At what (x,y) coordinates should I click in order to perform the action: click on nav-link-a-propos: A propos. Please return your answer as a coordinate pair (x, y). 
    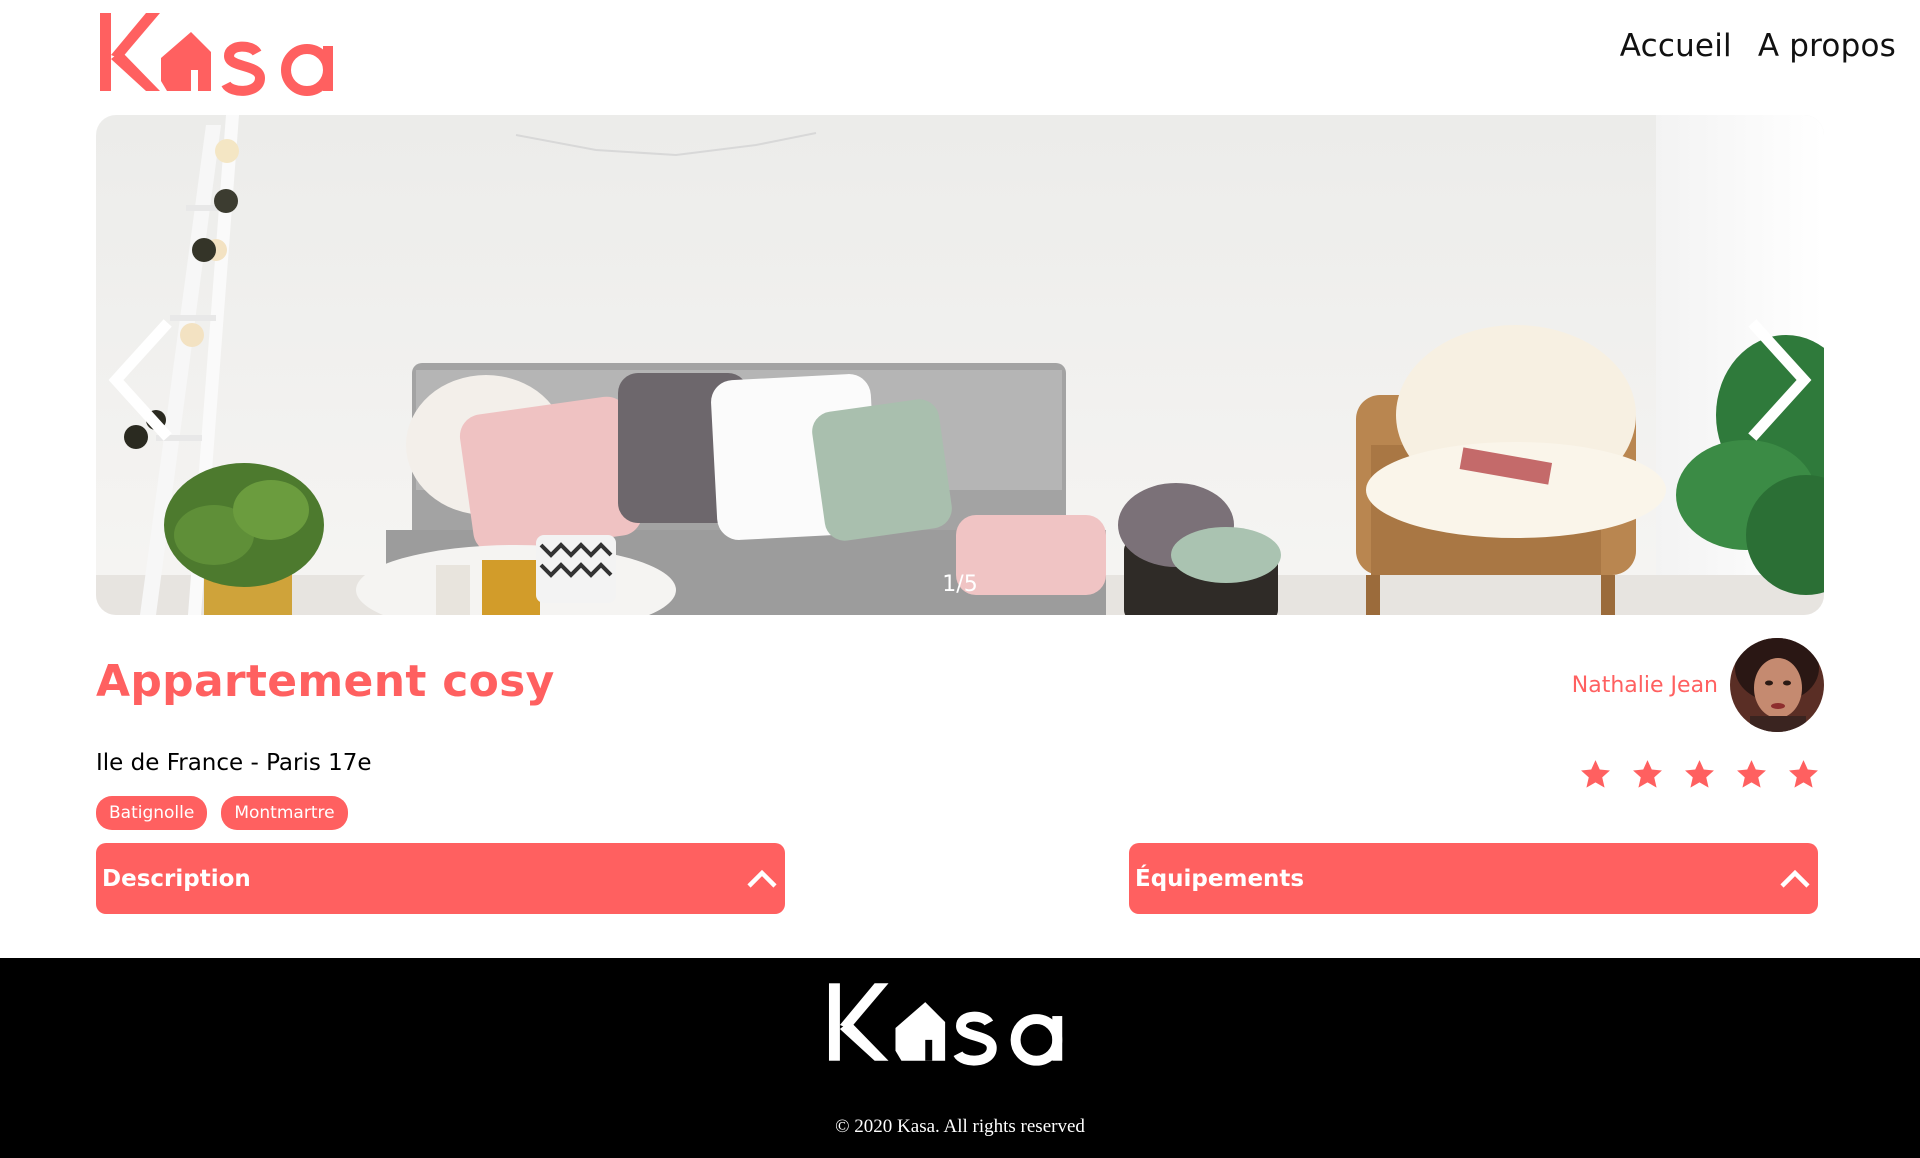
    Looking at the image, I should click on (1827, 46).